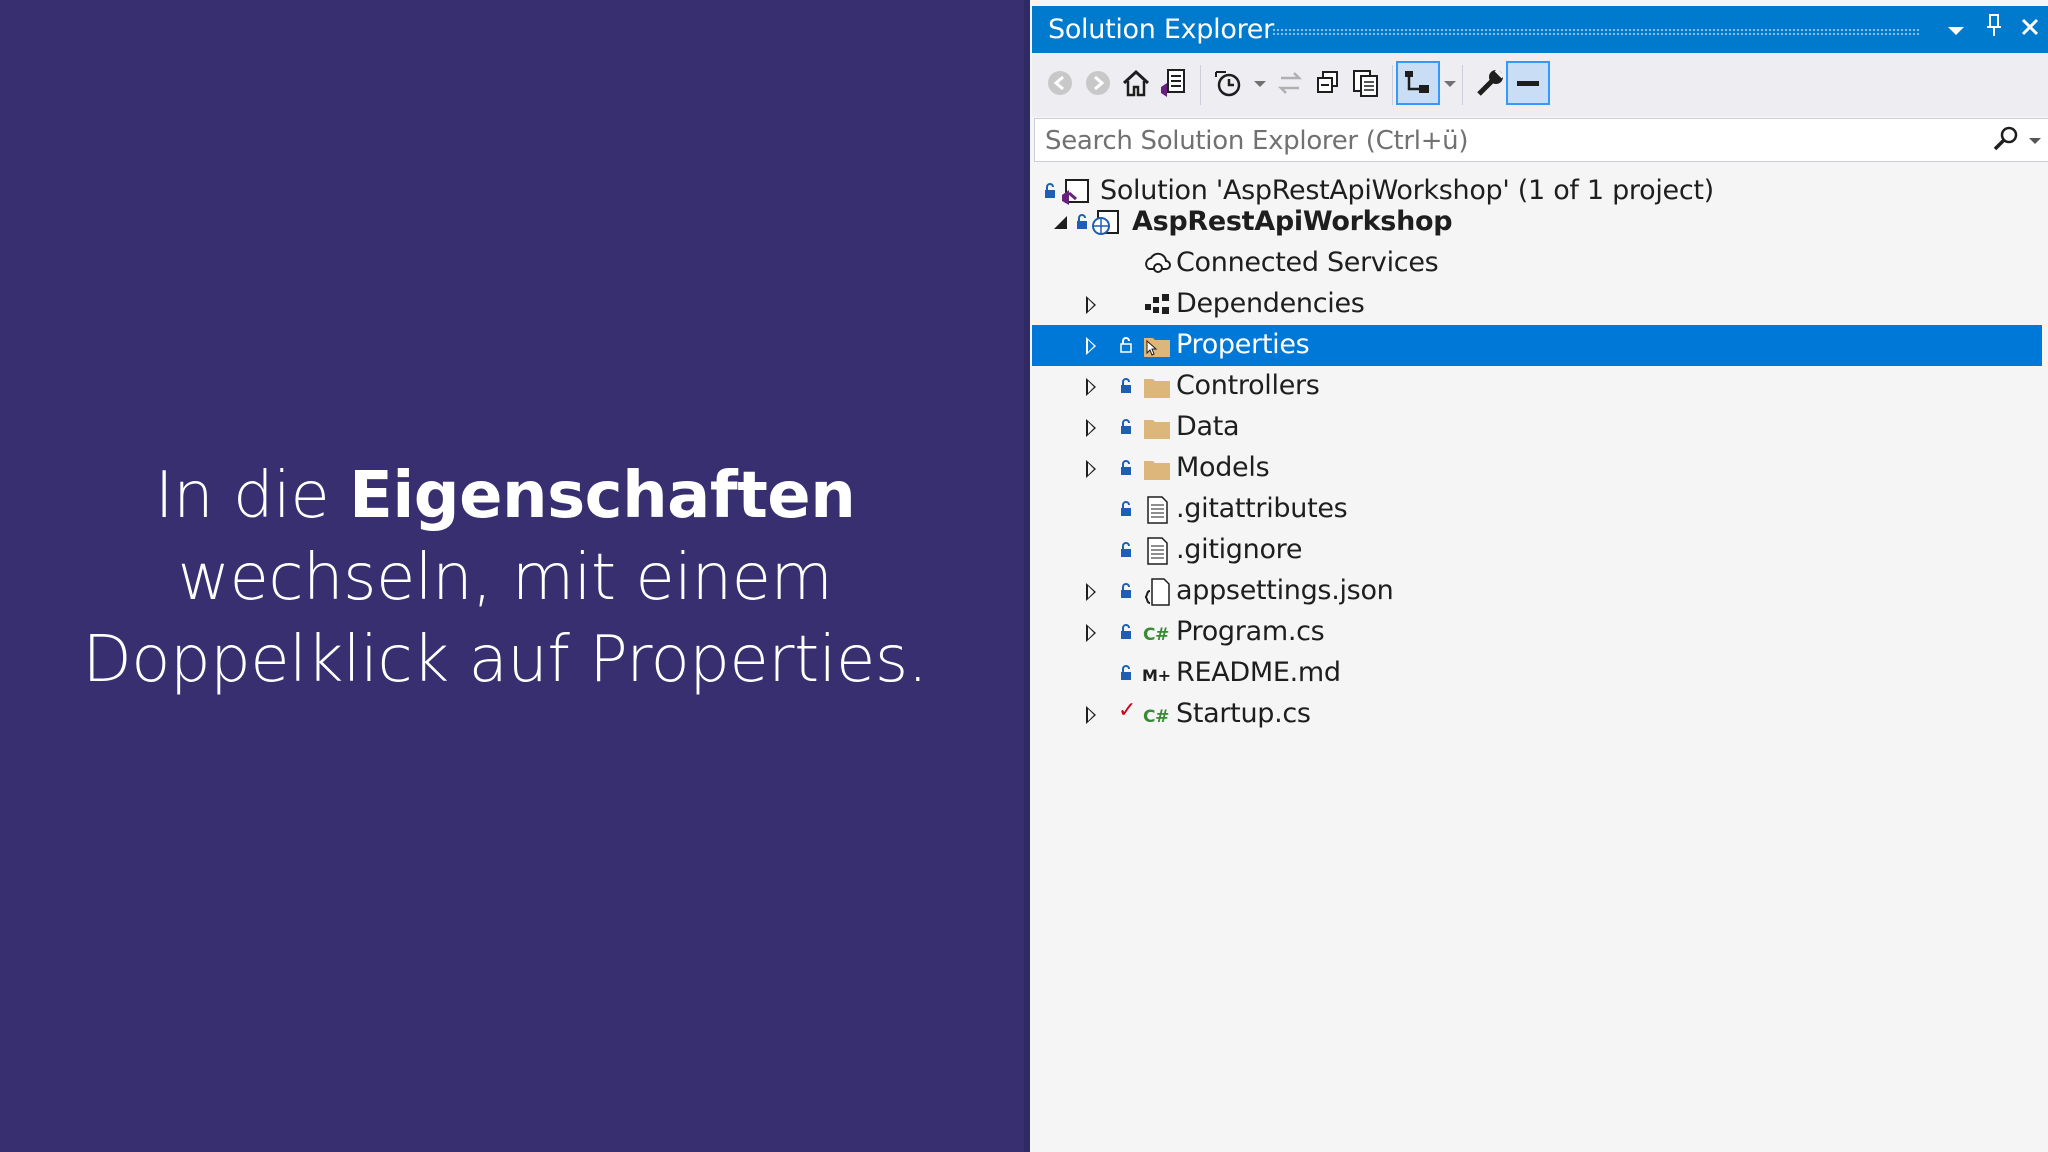  I want to click on web-project-icon, so click(1105, 222).